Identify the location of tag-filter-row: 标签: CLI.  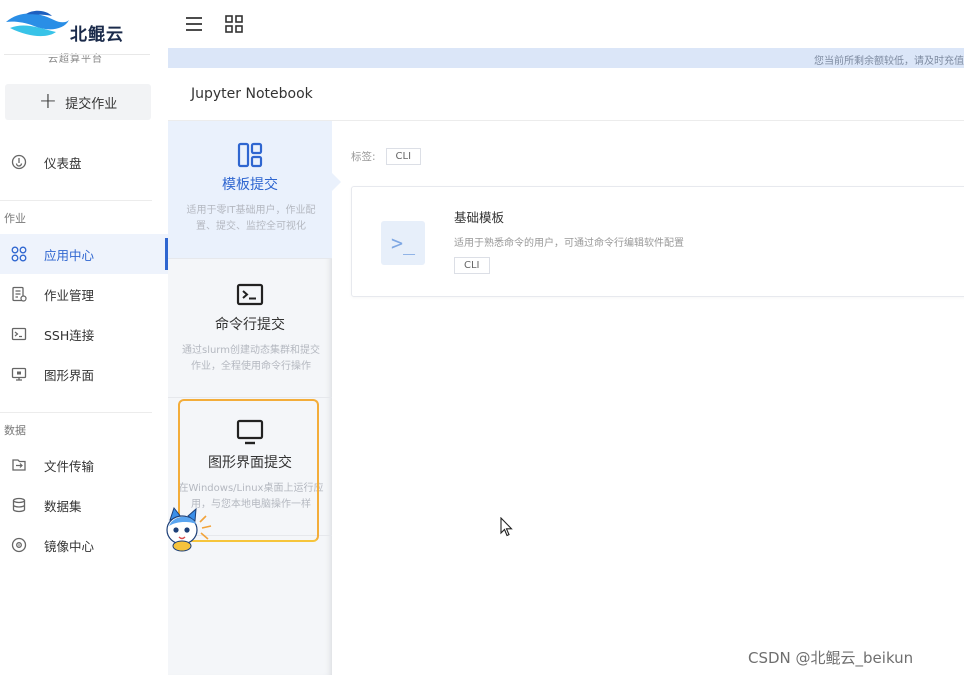
(386, 156).